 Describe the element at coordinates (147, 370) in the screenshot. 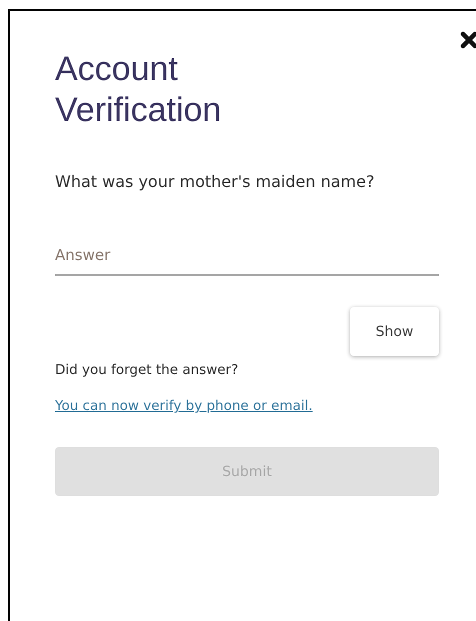

I see `forgot-text: Did you forget the answer?` at that location.